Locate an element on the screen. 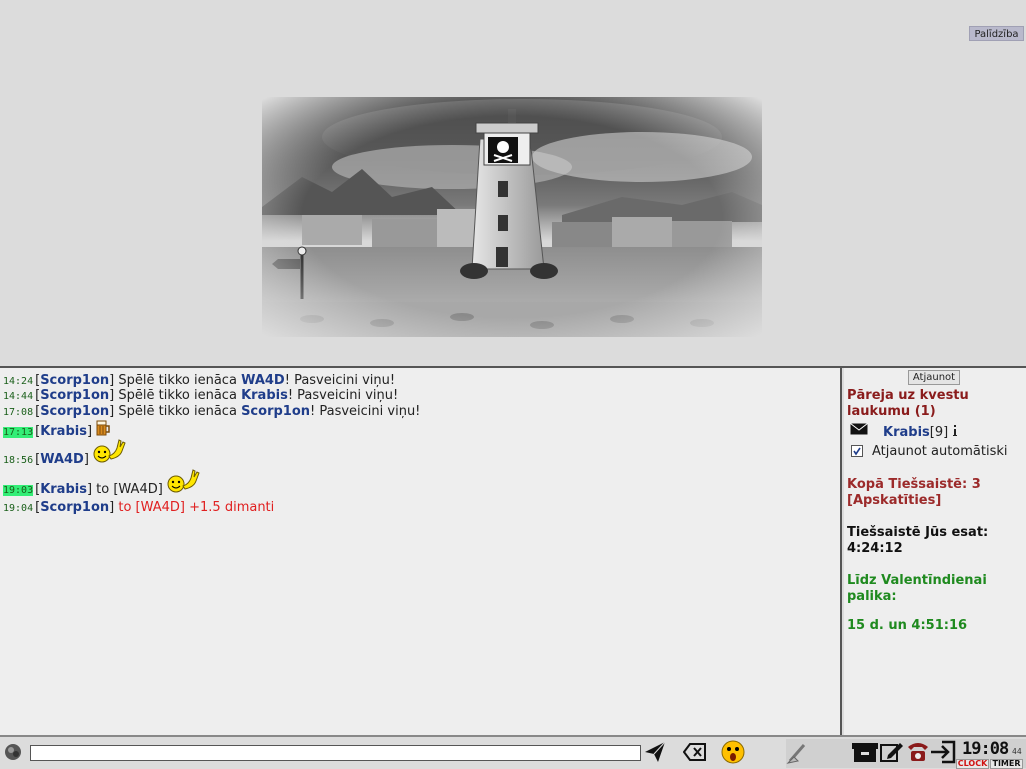 The height and width of the screenshot is (769, 1026). inventory-box-icon is located at coordinates (865, 754).